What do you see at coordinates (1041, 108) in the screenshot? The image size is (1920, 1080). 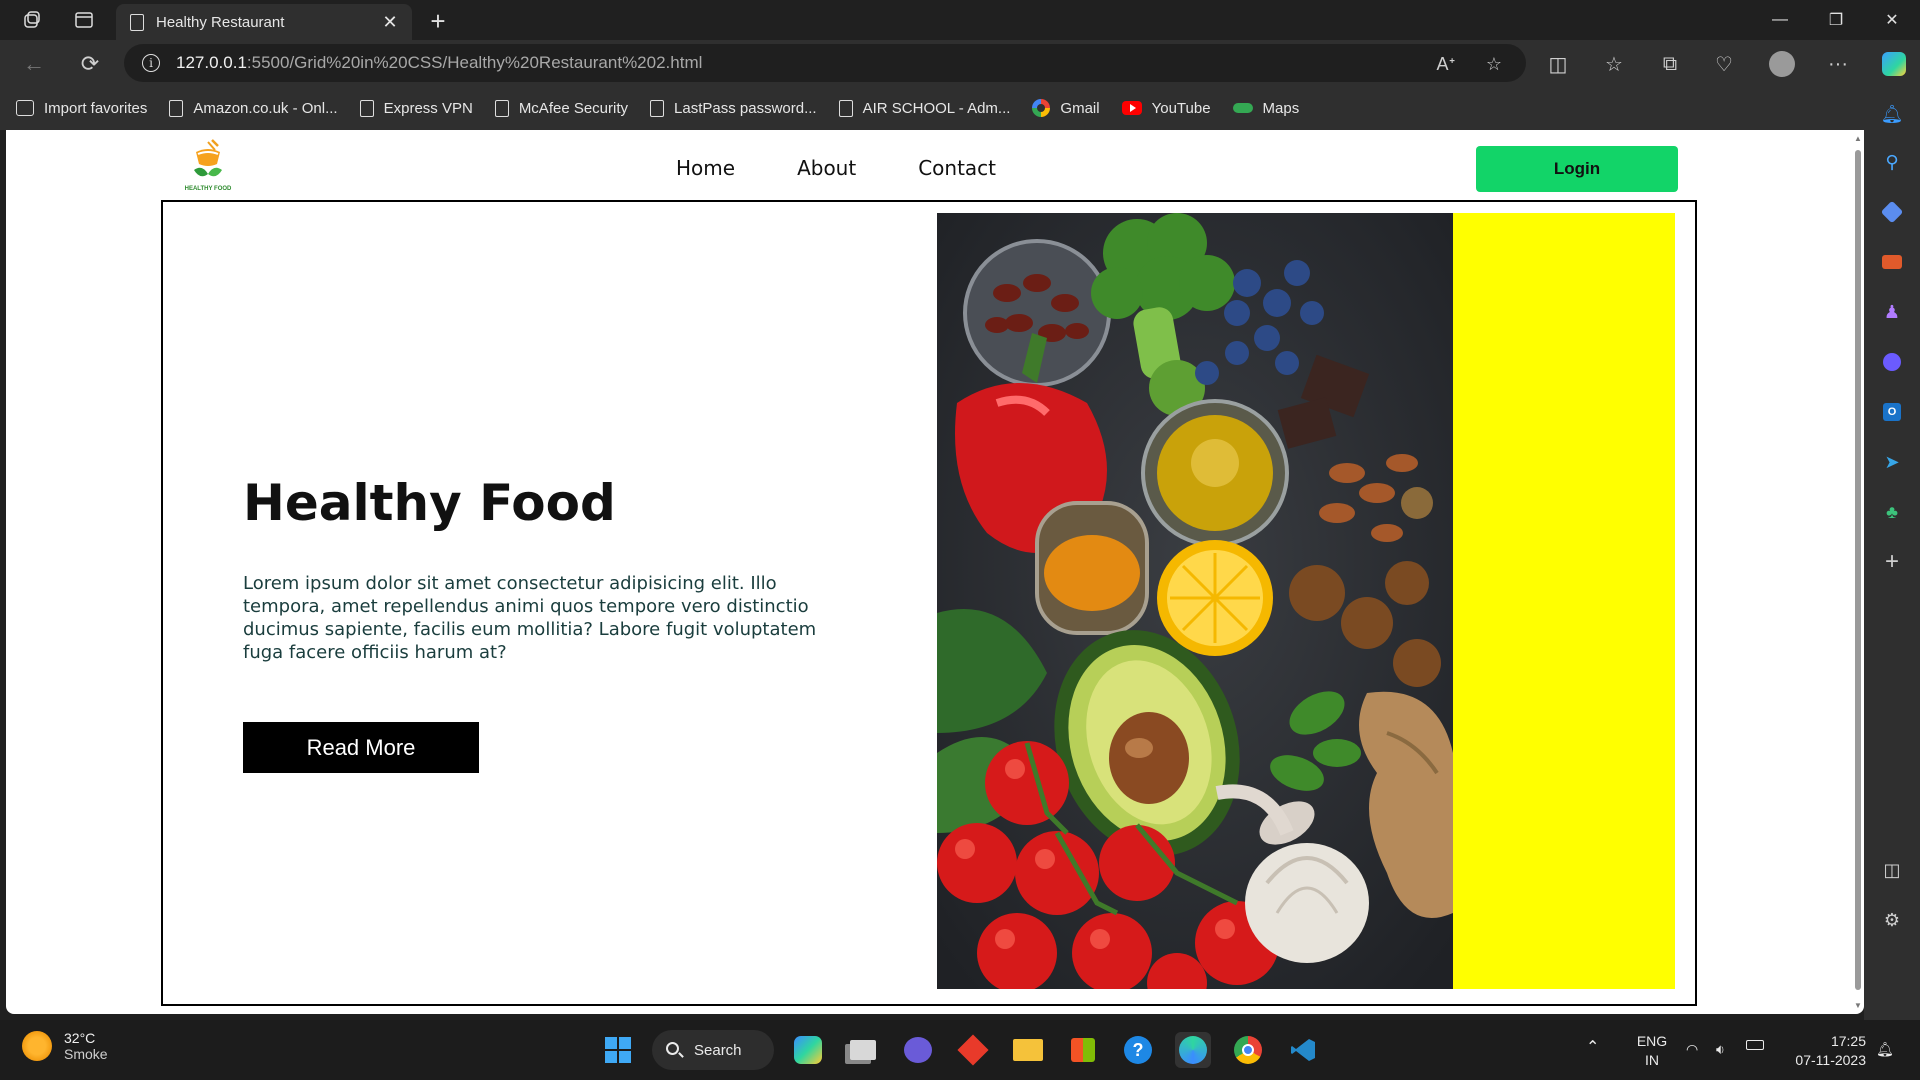 I see `google-icon` at bounding box center [1041, 108].